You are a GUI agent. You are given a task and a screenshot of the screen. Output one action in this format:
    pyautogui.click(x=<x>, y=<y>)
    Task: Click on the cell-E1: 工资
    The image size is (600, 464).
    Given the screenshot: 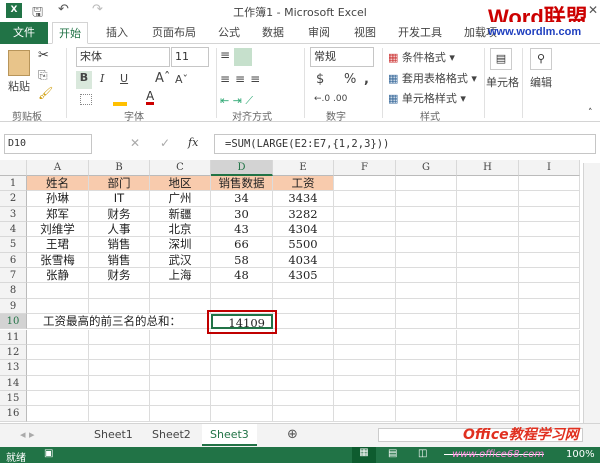 What is the action you would take?
    pyautogui.click(x=303, y=184)
    